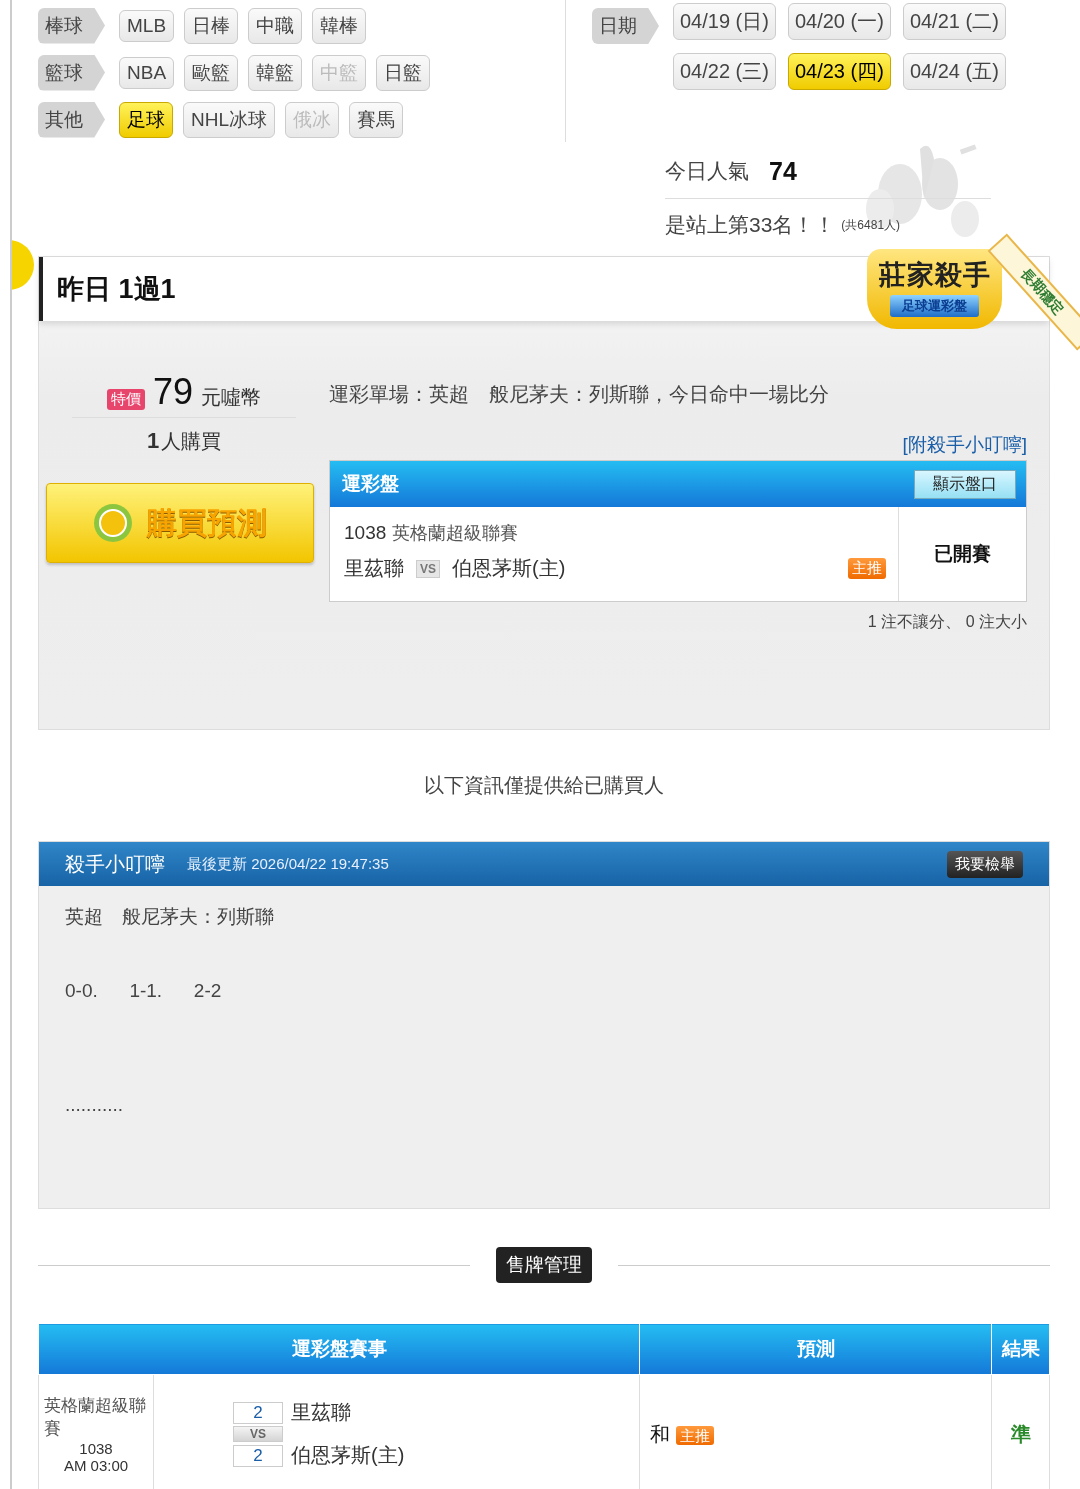  What do you see at coordinates (113, 523) in the screenshot?
I see `coin-icon` at bounding box center [113, 523].